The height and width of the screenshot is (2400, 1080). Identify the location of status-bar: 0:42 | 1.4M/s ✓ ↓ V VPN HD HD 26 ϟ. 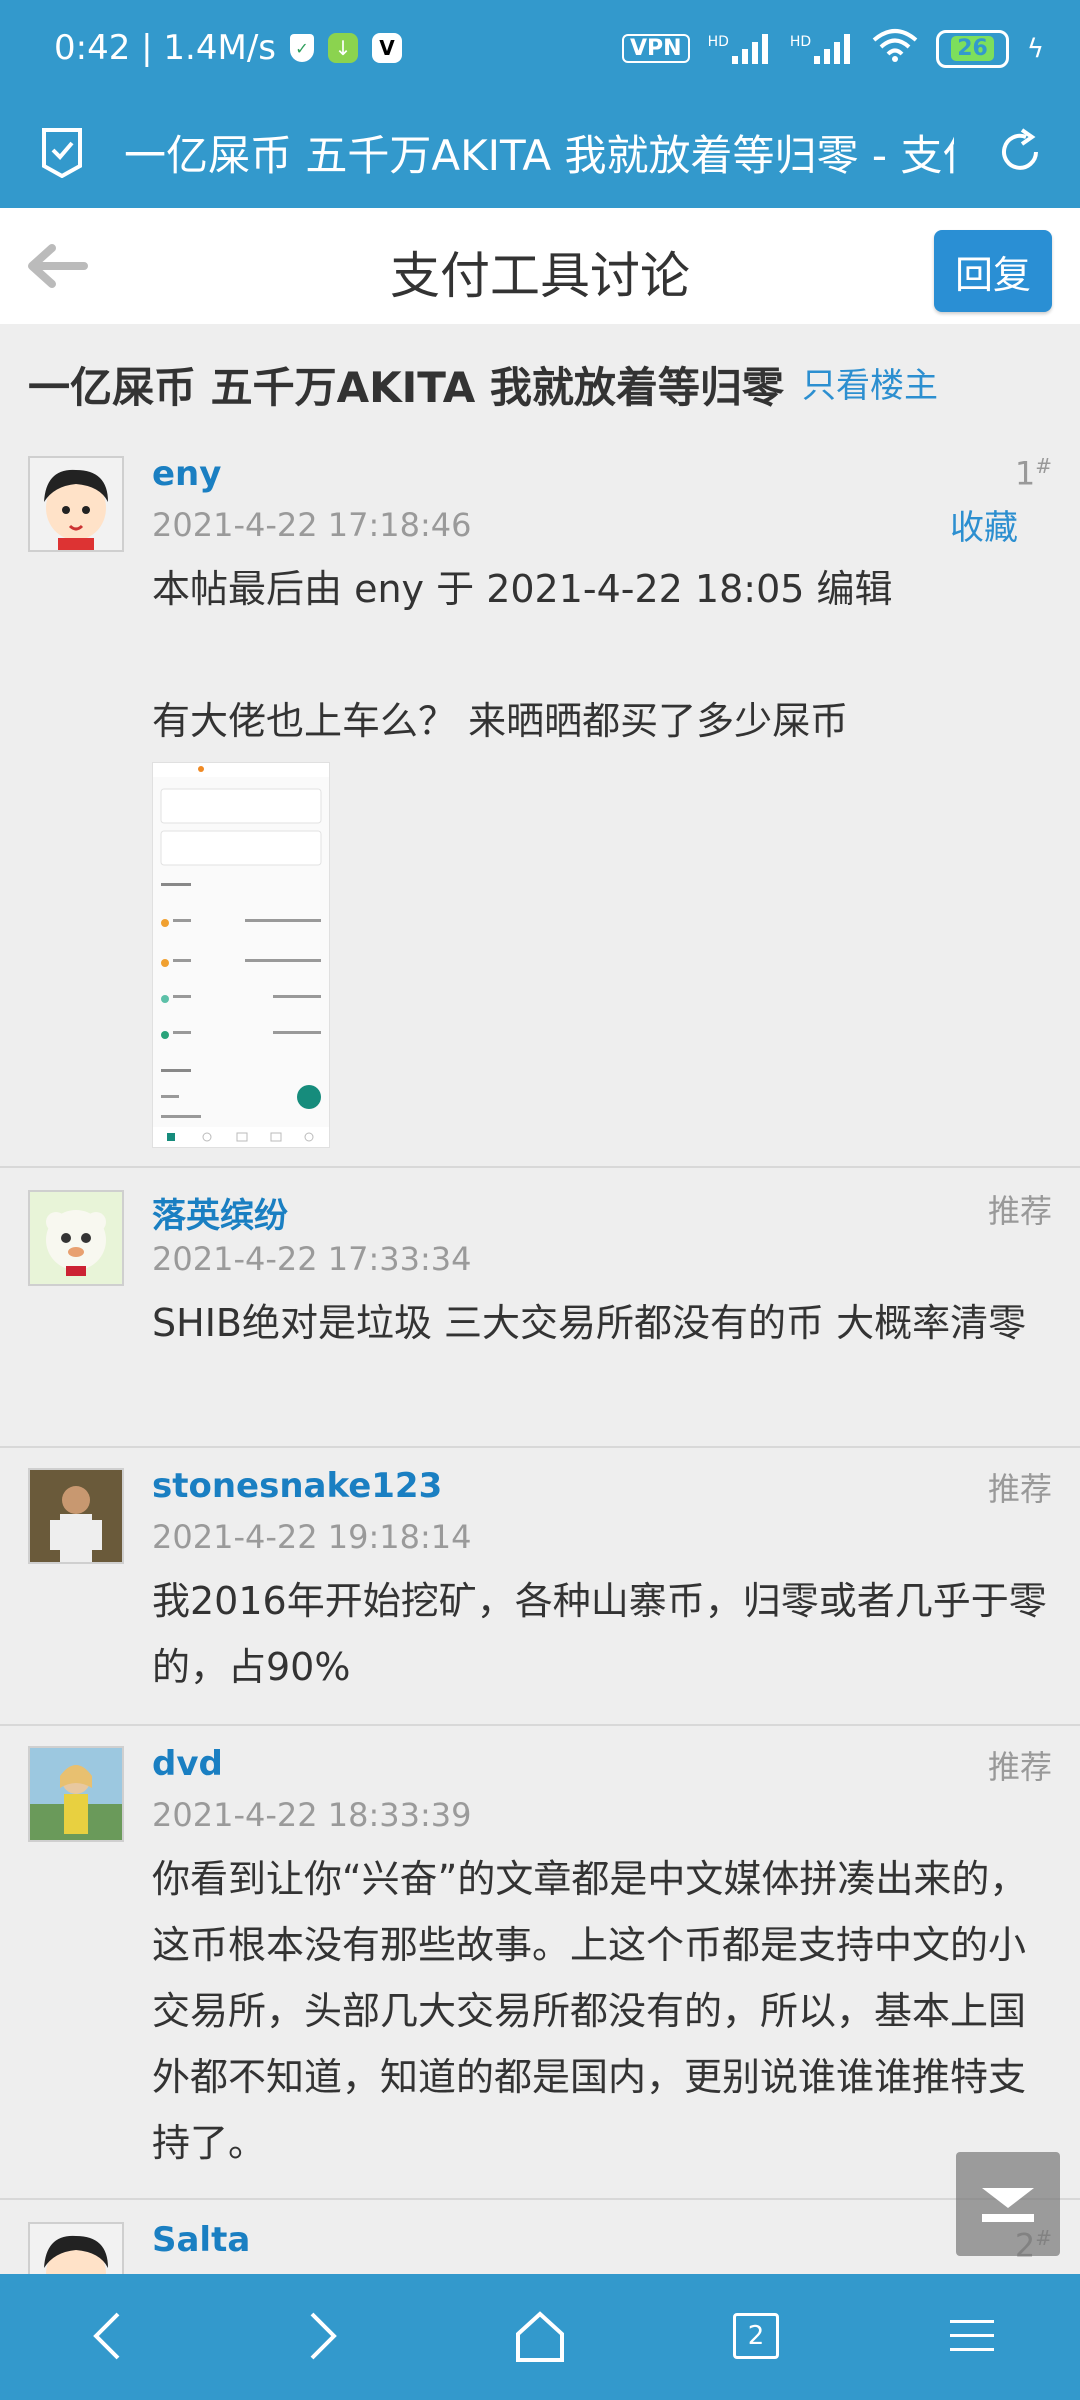
(540, 50).